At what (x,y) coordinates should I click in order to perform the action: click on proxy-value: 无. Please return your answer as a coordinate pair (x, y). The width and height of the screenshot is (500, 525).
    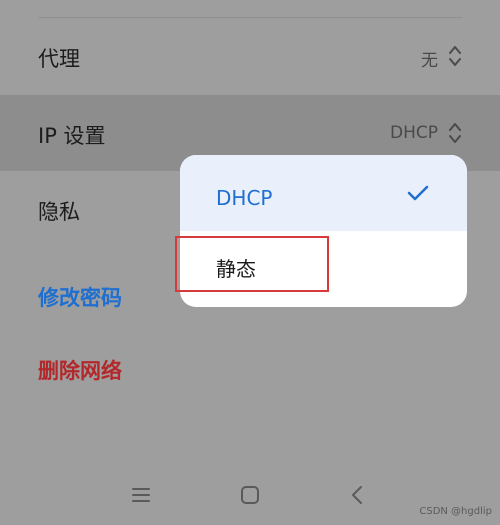
    Looking at the image, I should click on (429, 61).